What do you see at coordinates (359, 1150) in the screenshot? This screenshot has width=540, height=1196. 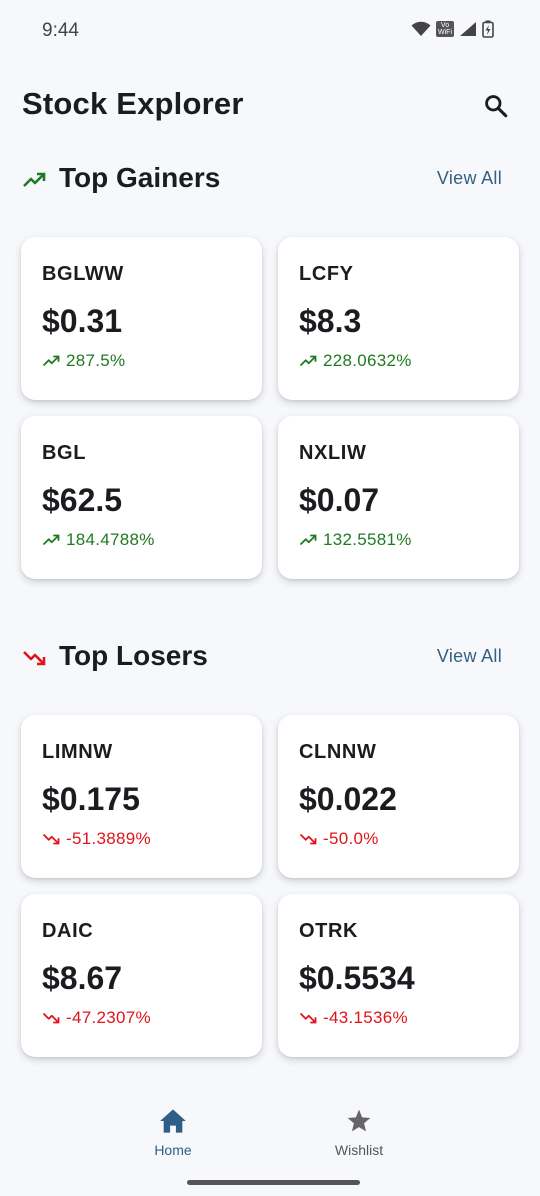 I see `nav-label-wishlist: Wishlist` at bounding box center [359, 1150].